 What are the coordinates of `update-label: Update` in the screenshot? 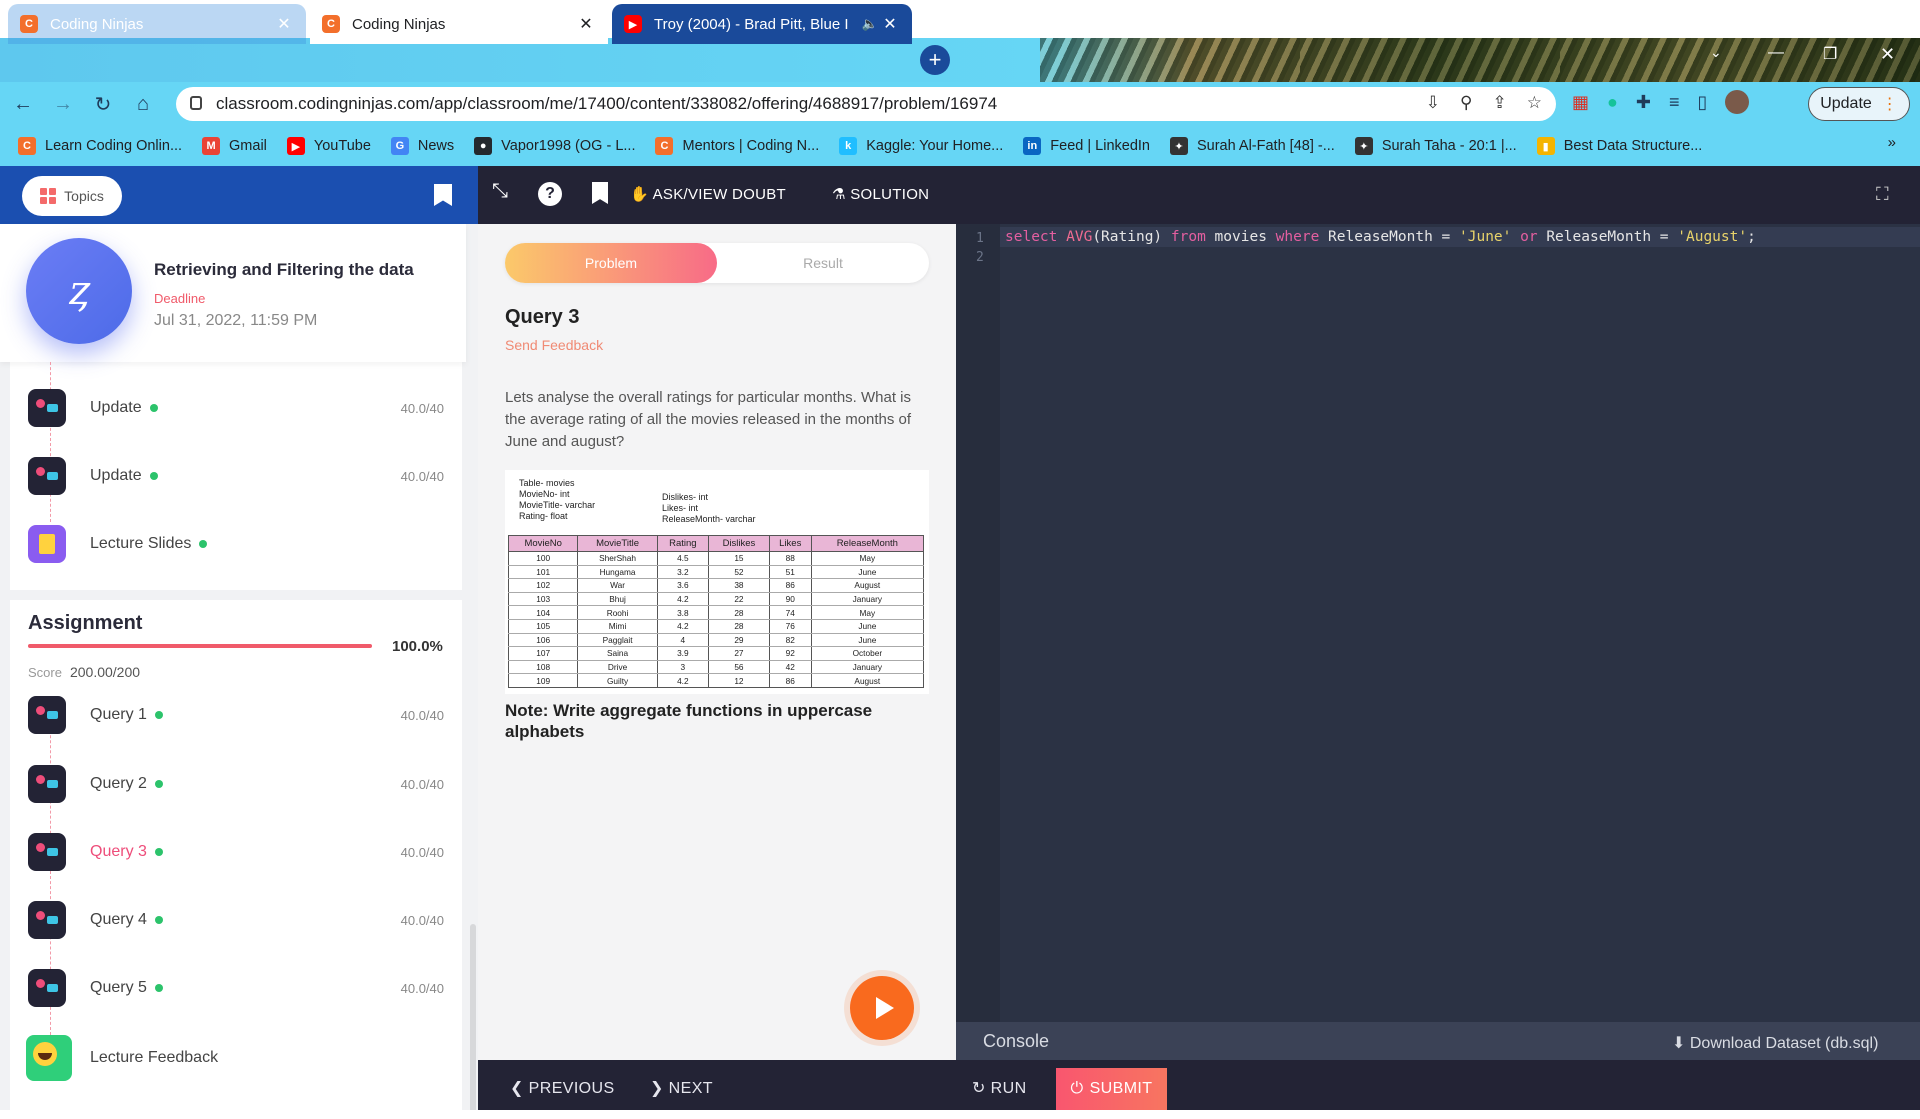 It's located at (1846, 103).